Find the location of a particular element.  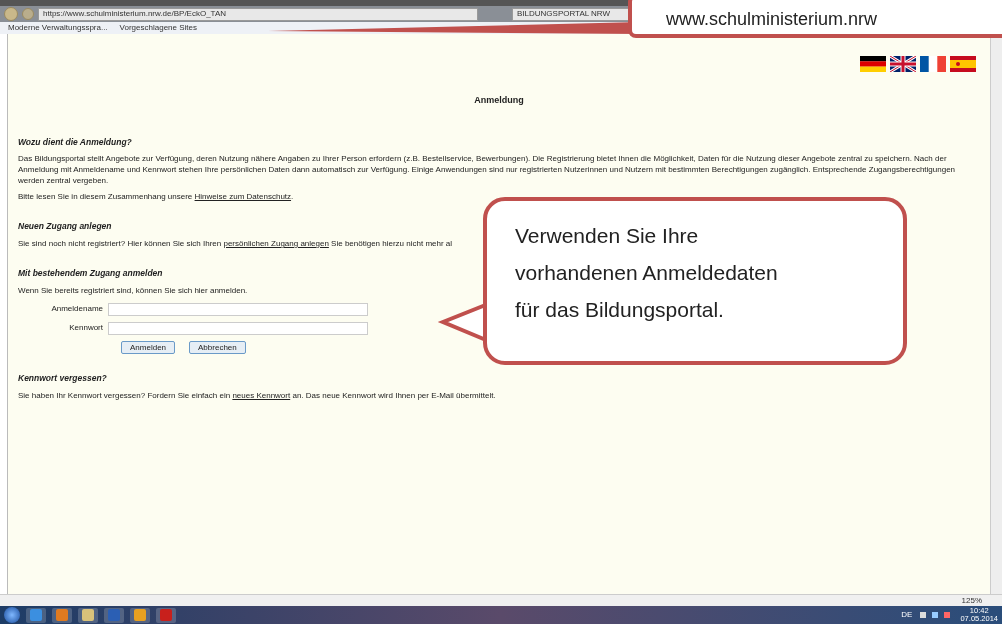

form-button: Abbrechen is located at coordinates (217, 347).